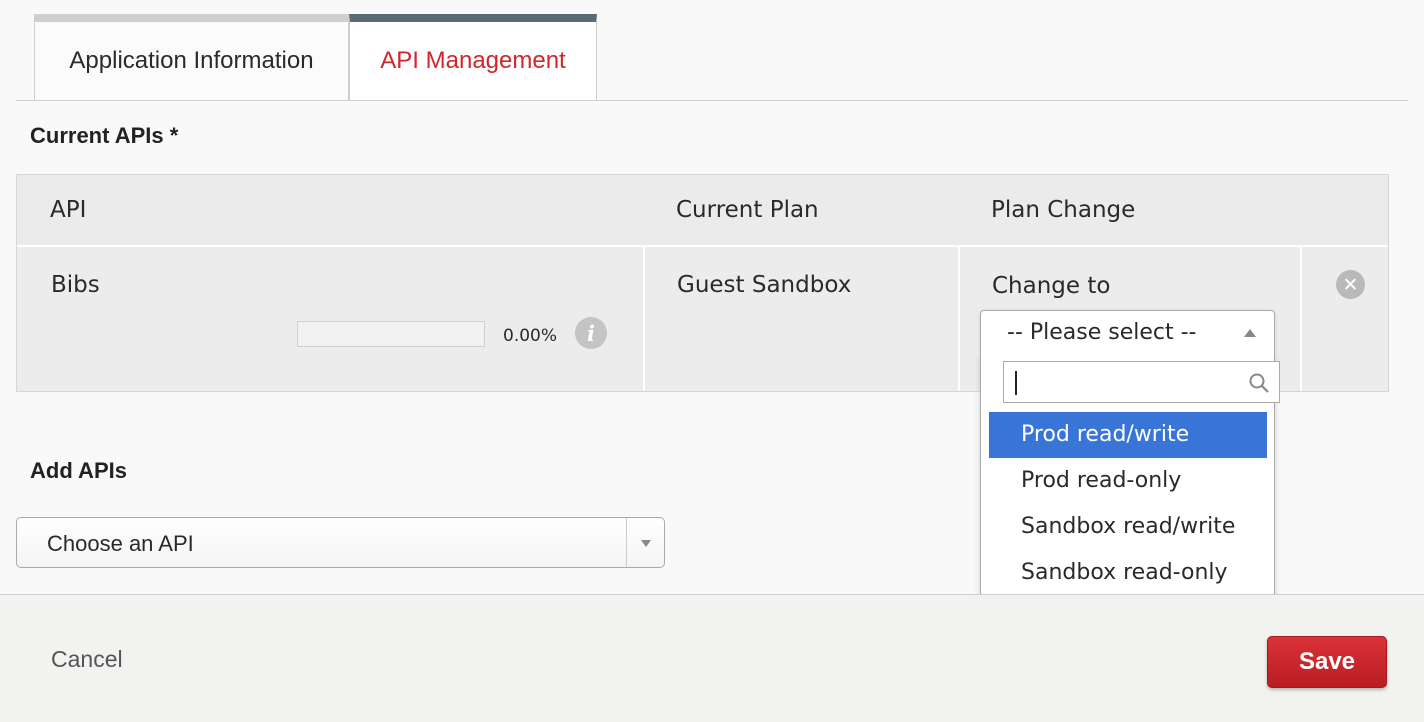  Describe the element at coordinates (191, 60) in the screenshot. I see `tab-label: Application Information` at that location.